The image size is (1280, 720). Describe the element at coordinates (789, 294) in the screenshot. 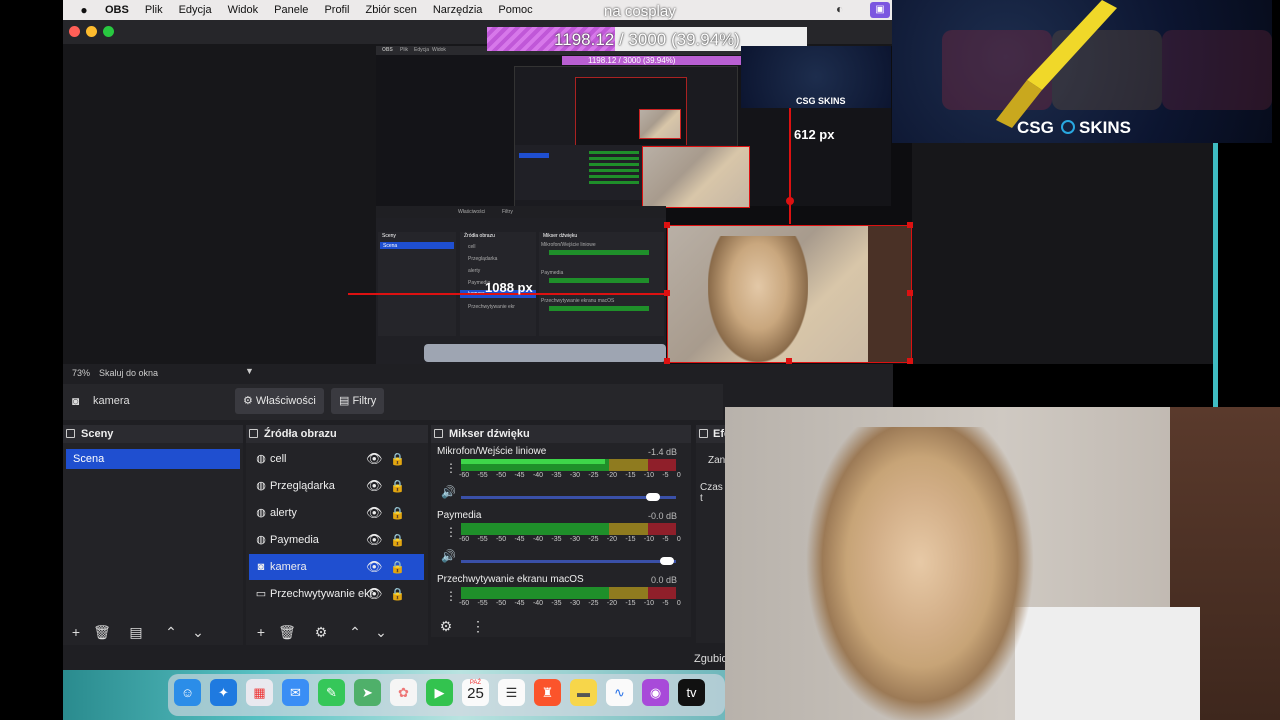

I see `webcam-source-preview` at that location.